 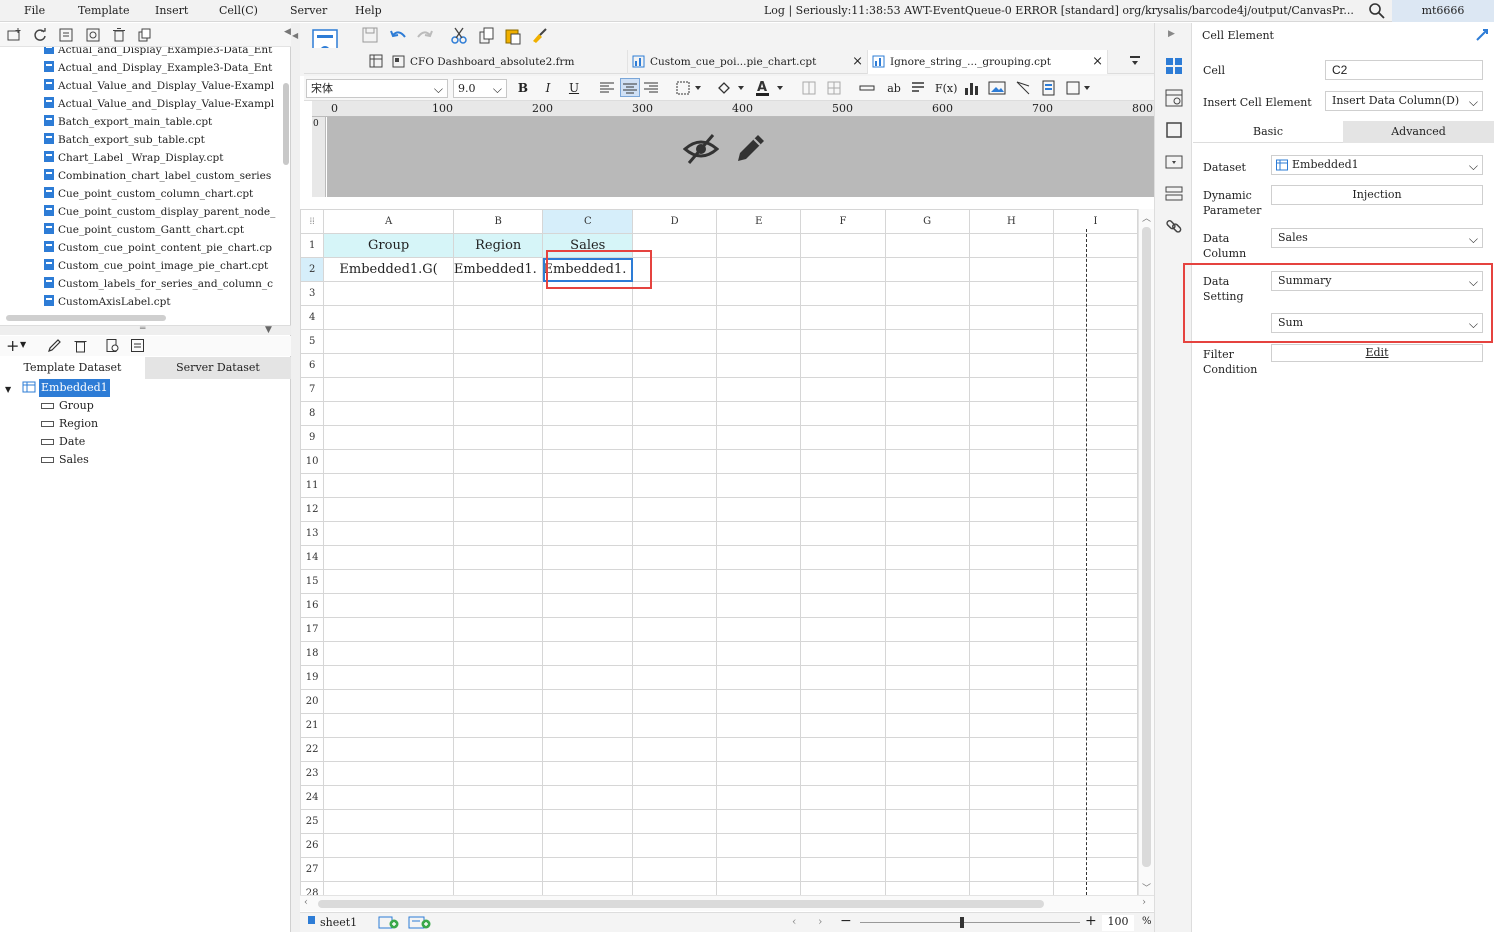 What do you see at coordinates (607, 88) in the screenshot?
I see `align-left-icon` at bounding box center [607, 88].